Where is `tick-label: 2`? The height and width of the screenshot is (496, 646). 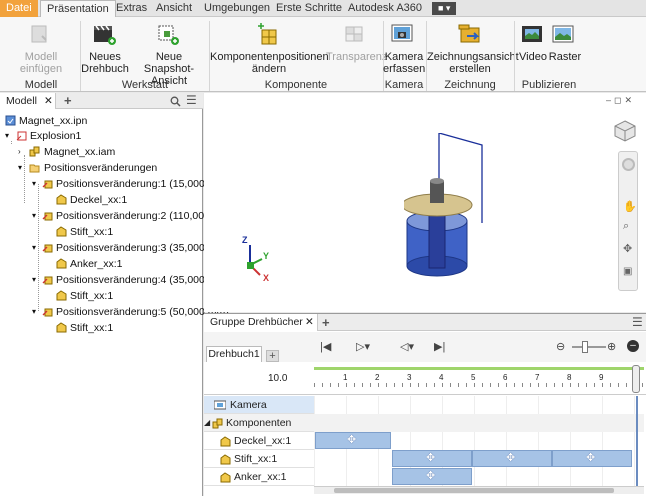
tick-label: 2 is located at coordinates (377, 377).